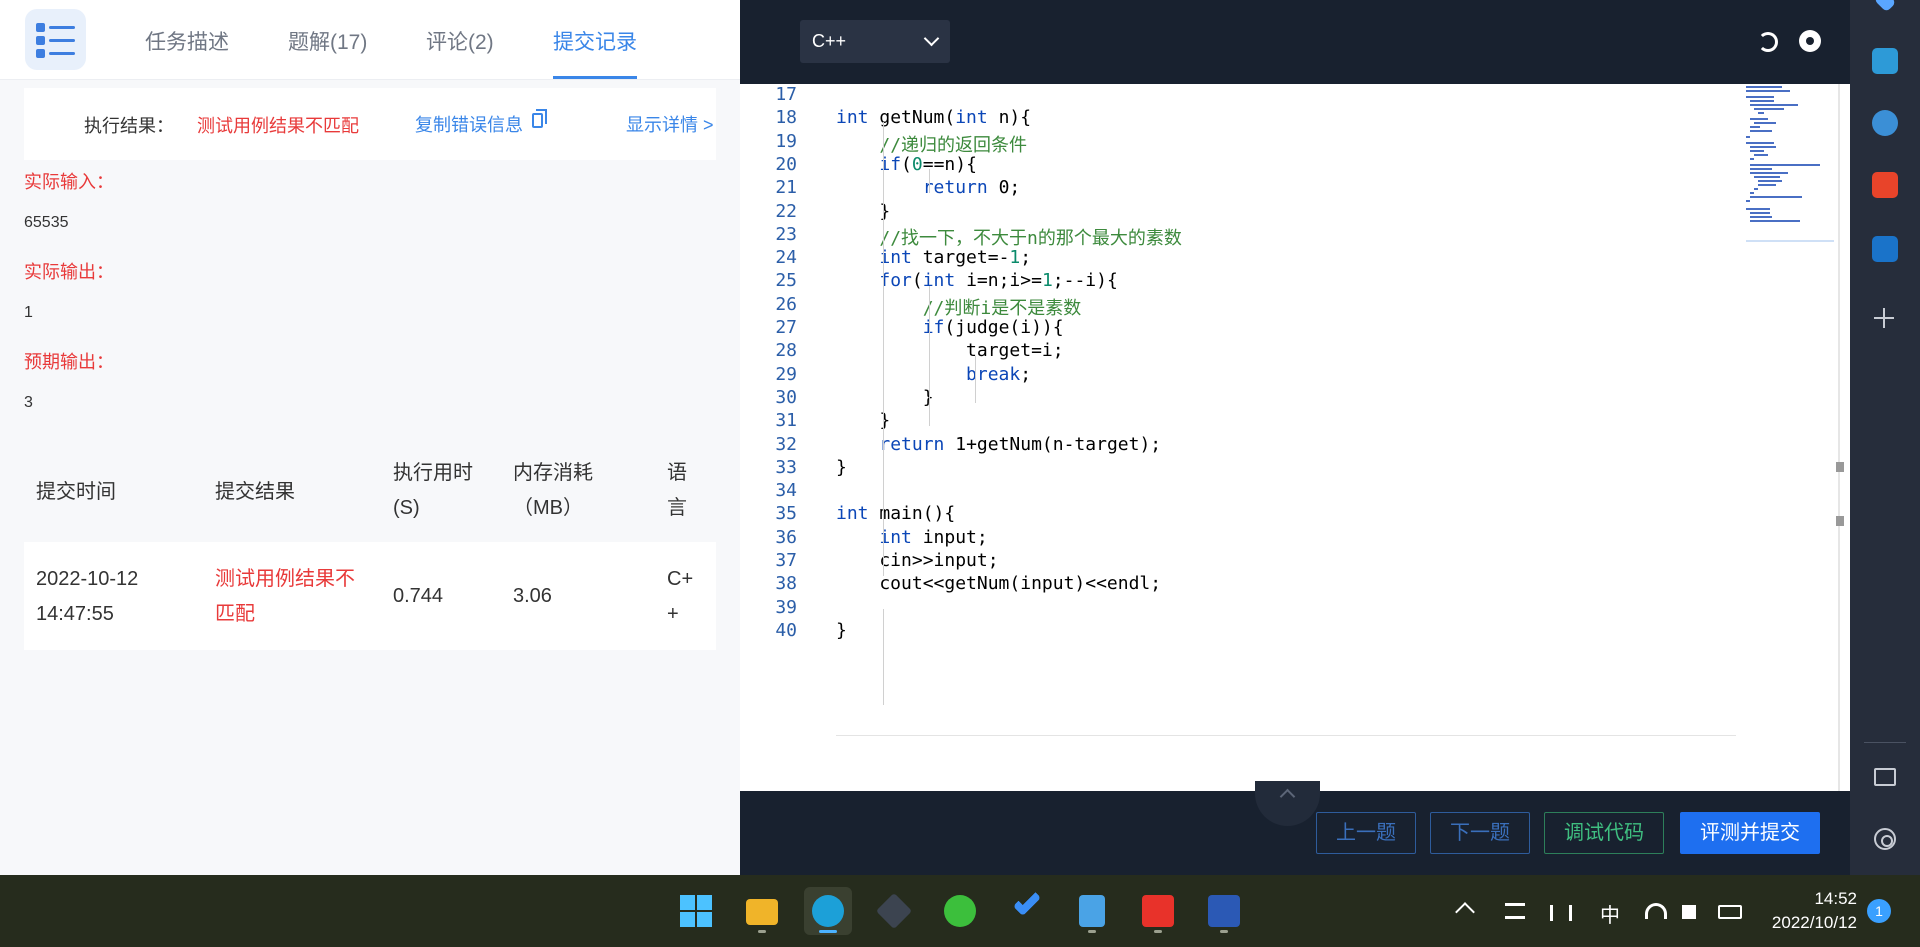  What do you see at coordinates (786, 281) in the screenshot?
I see `line-number: 25` at bounding box center [786, 281].